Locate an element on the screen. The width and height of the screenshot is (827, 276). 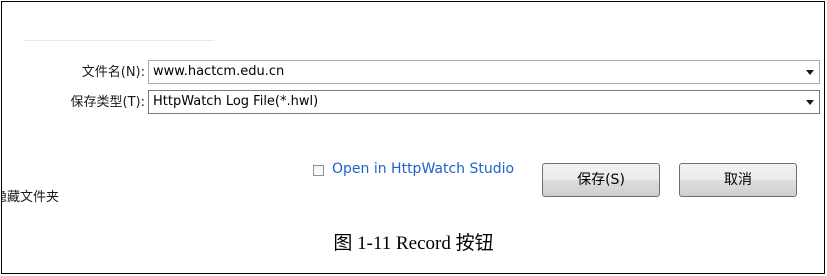
open-in-studio-checkbox is located at coordinates (318, 170).